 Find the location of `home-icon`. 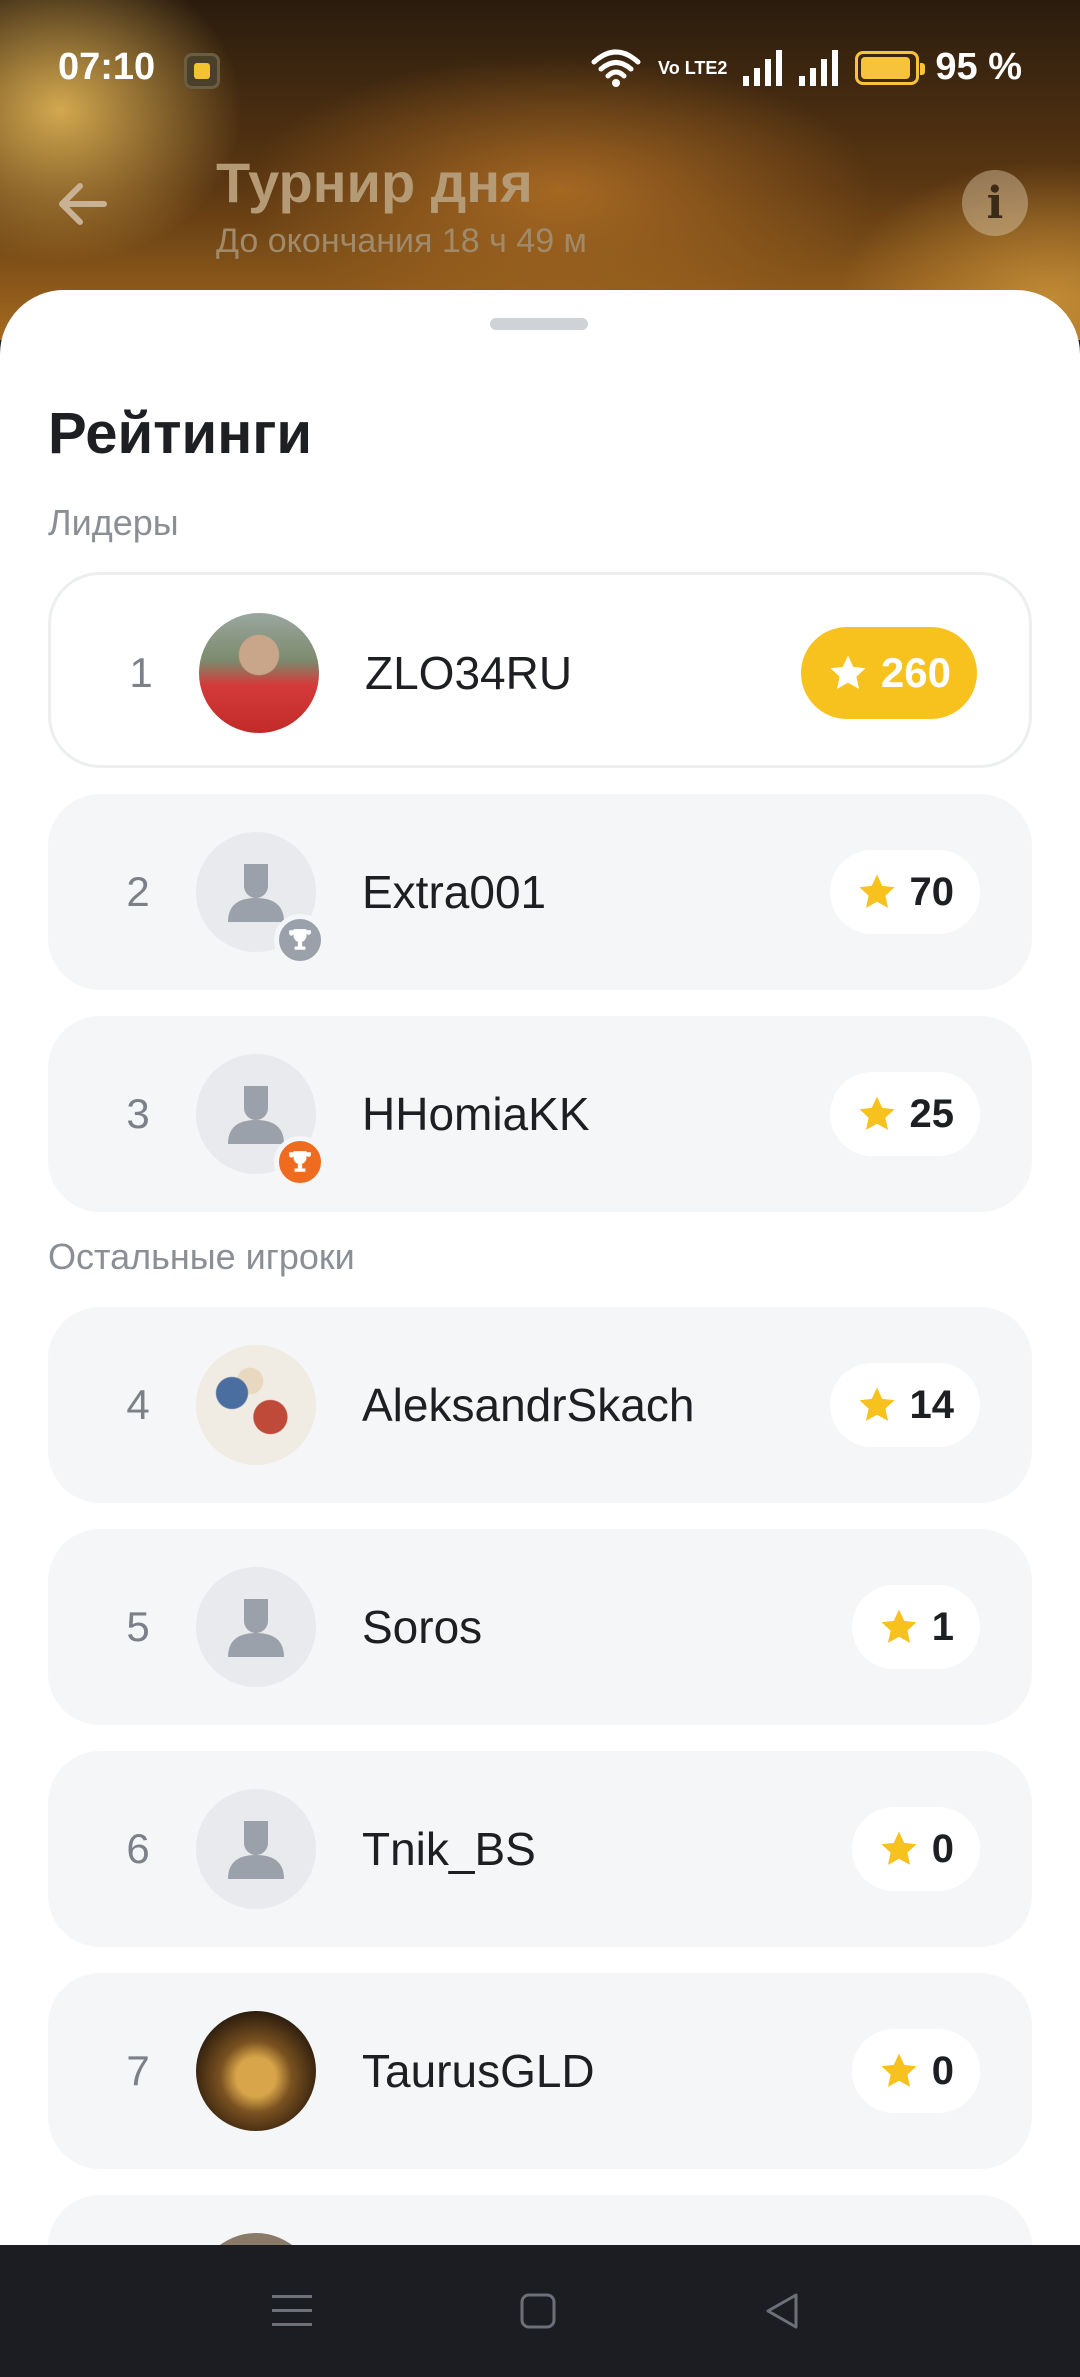

home-icon is located at coordinates (538, 2311).